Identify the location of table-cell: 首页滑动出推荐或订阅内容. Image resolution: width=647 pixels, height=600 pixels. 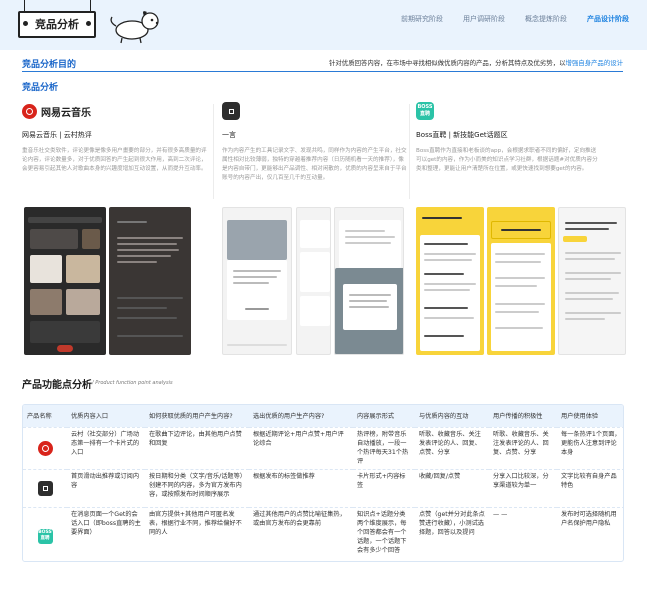
(106, 487).